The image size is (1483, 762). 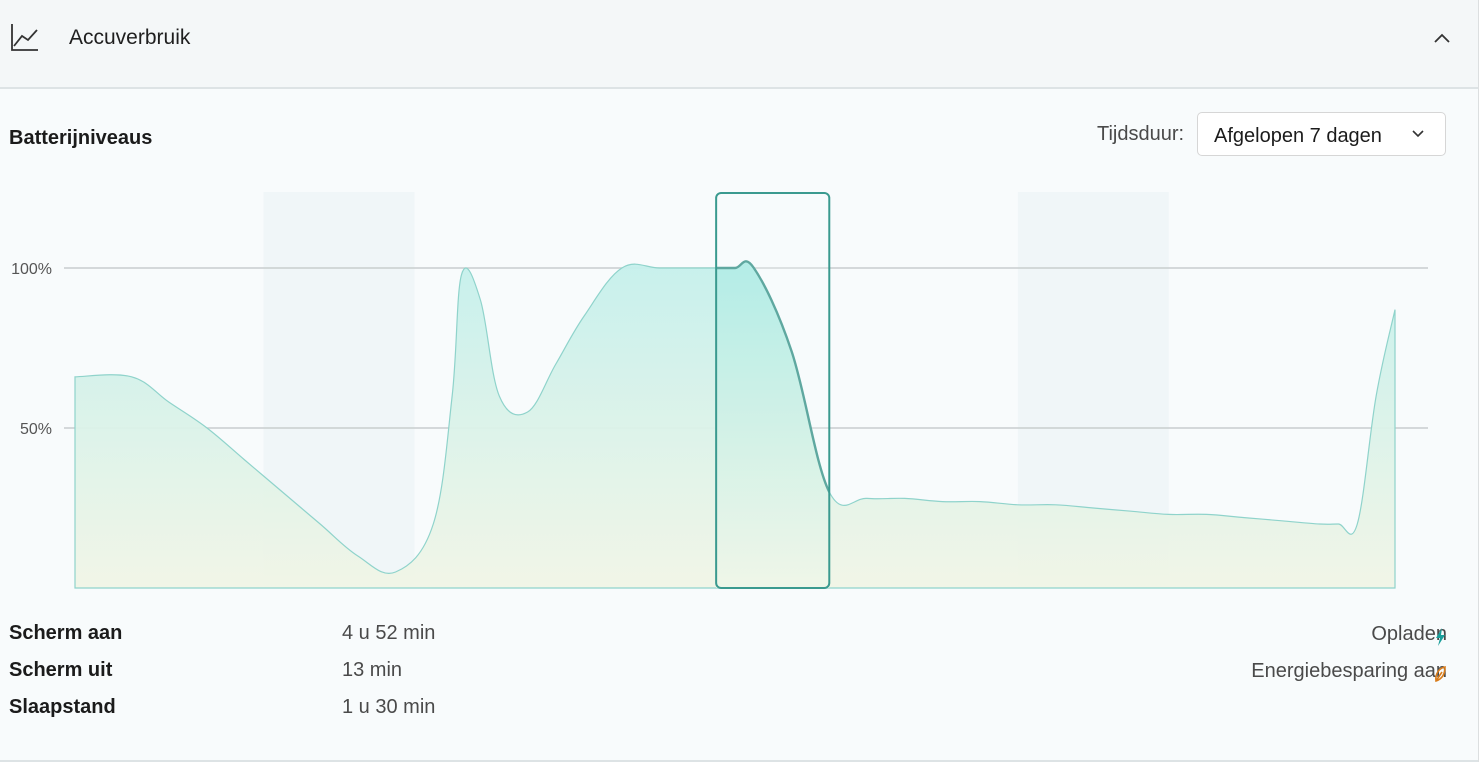 What do you see at coordinates (66, 633) in the screenshot?
I see `stat-label: Scherm aan` at bounding box center [66, 633].